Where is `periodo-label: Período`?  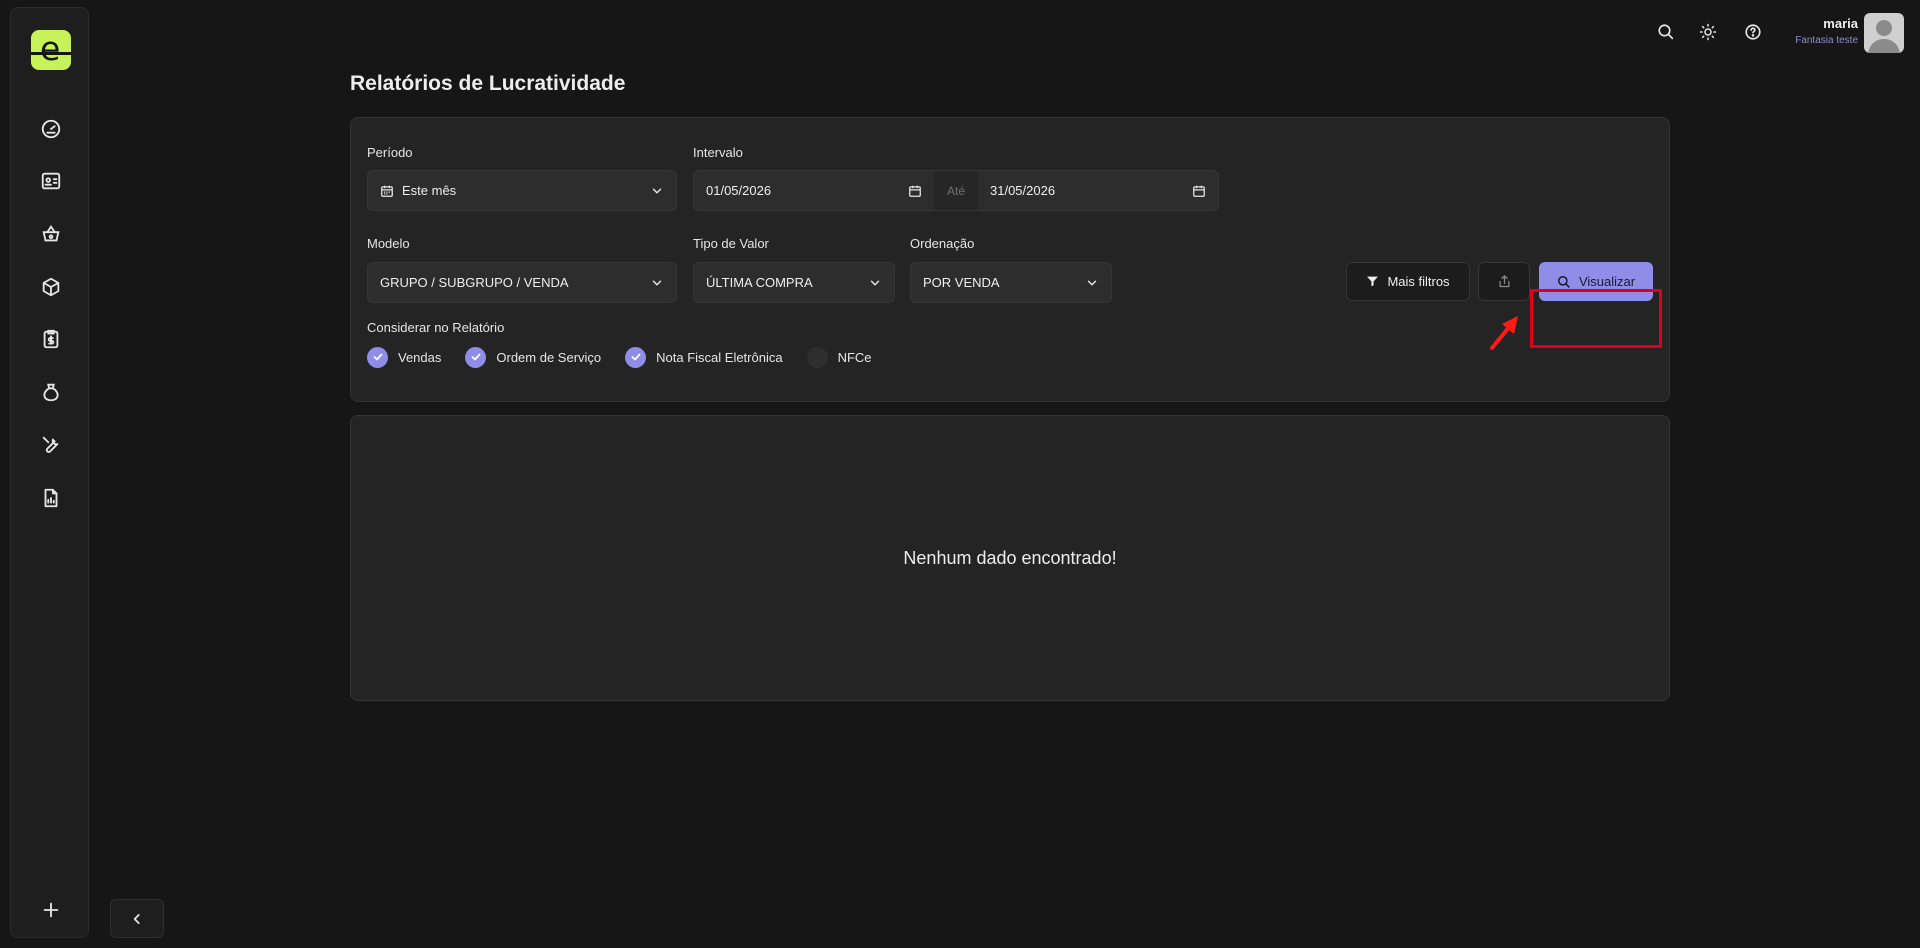
periodo-label: Período is located at coordinates (390, 152).